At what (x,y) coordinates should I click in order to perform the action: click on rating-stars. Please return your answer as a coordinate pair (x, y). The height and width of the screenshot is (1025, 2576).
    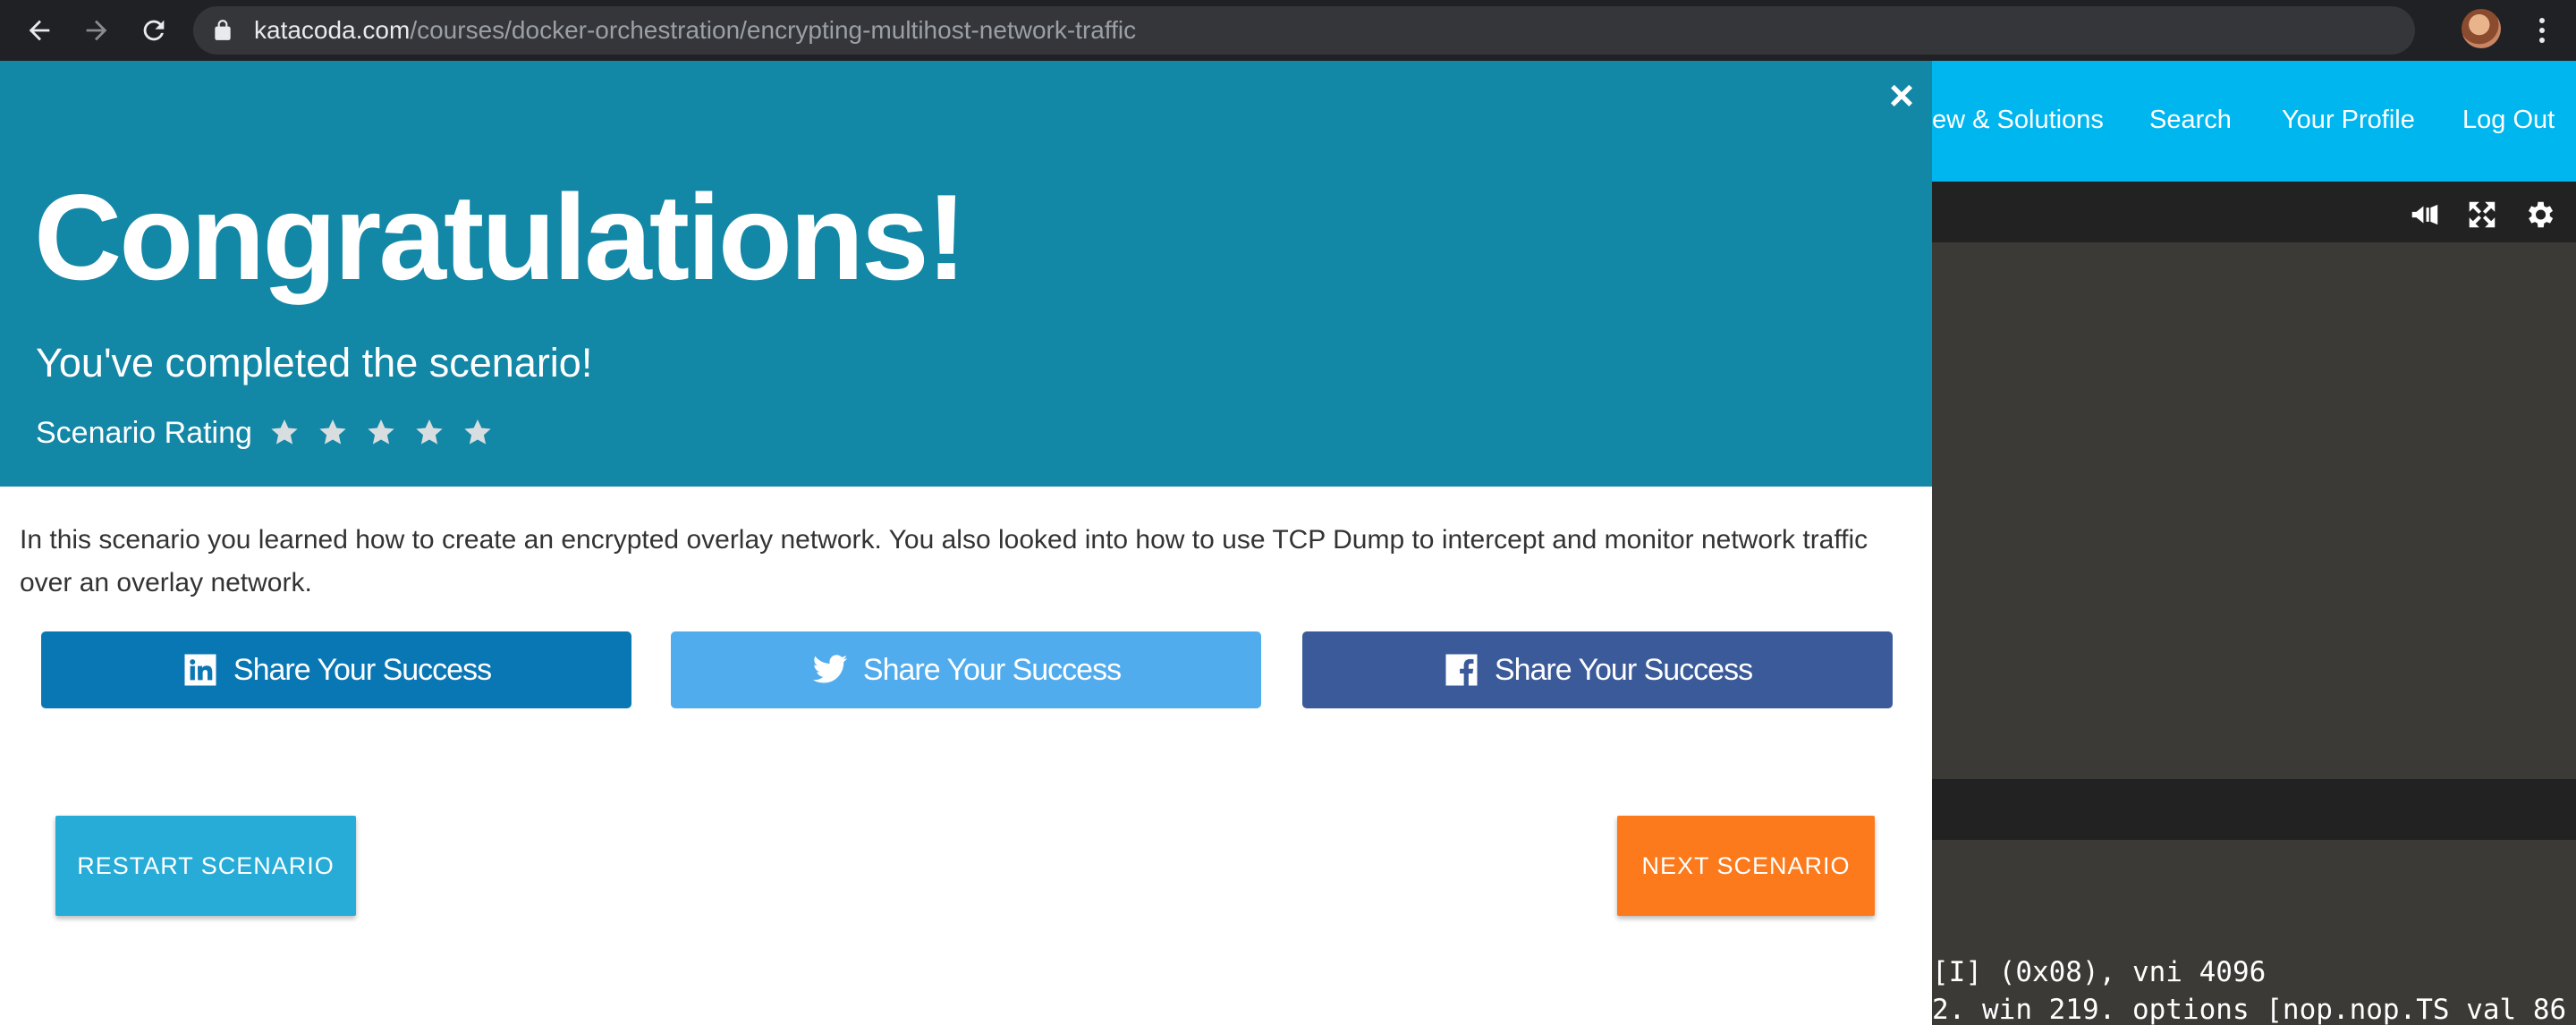
    Looking at the image, I should click on (381, 433).